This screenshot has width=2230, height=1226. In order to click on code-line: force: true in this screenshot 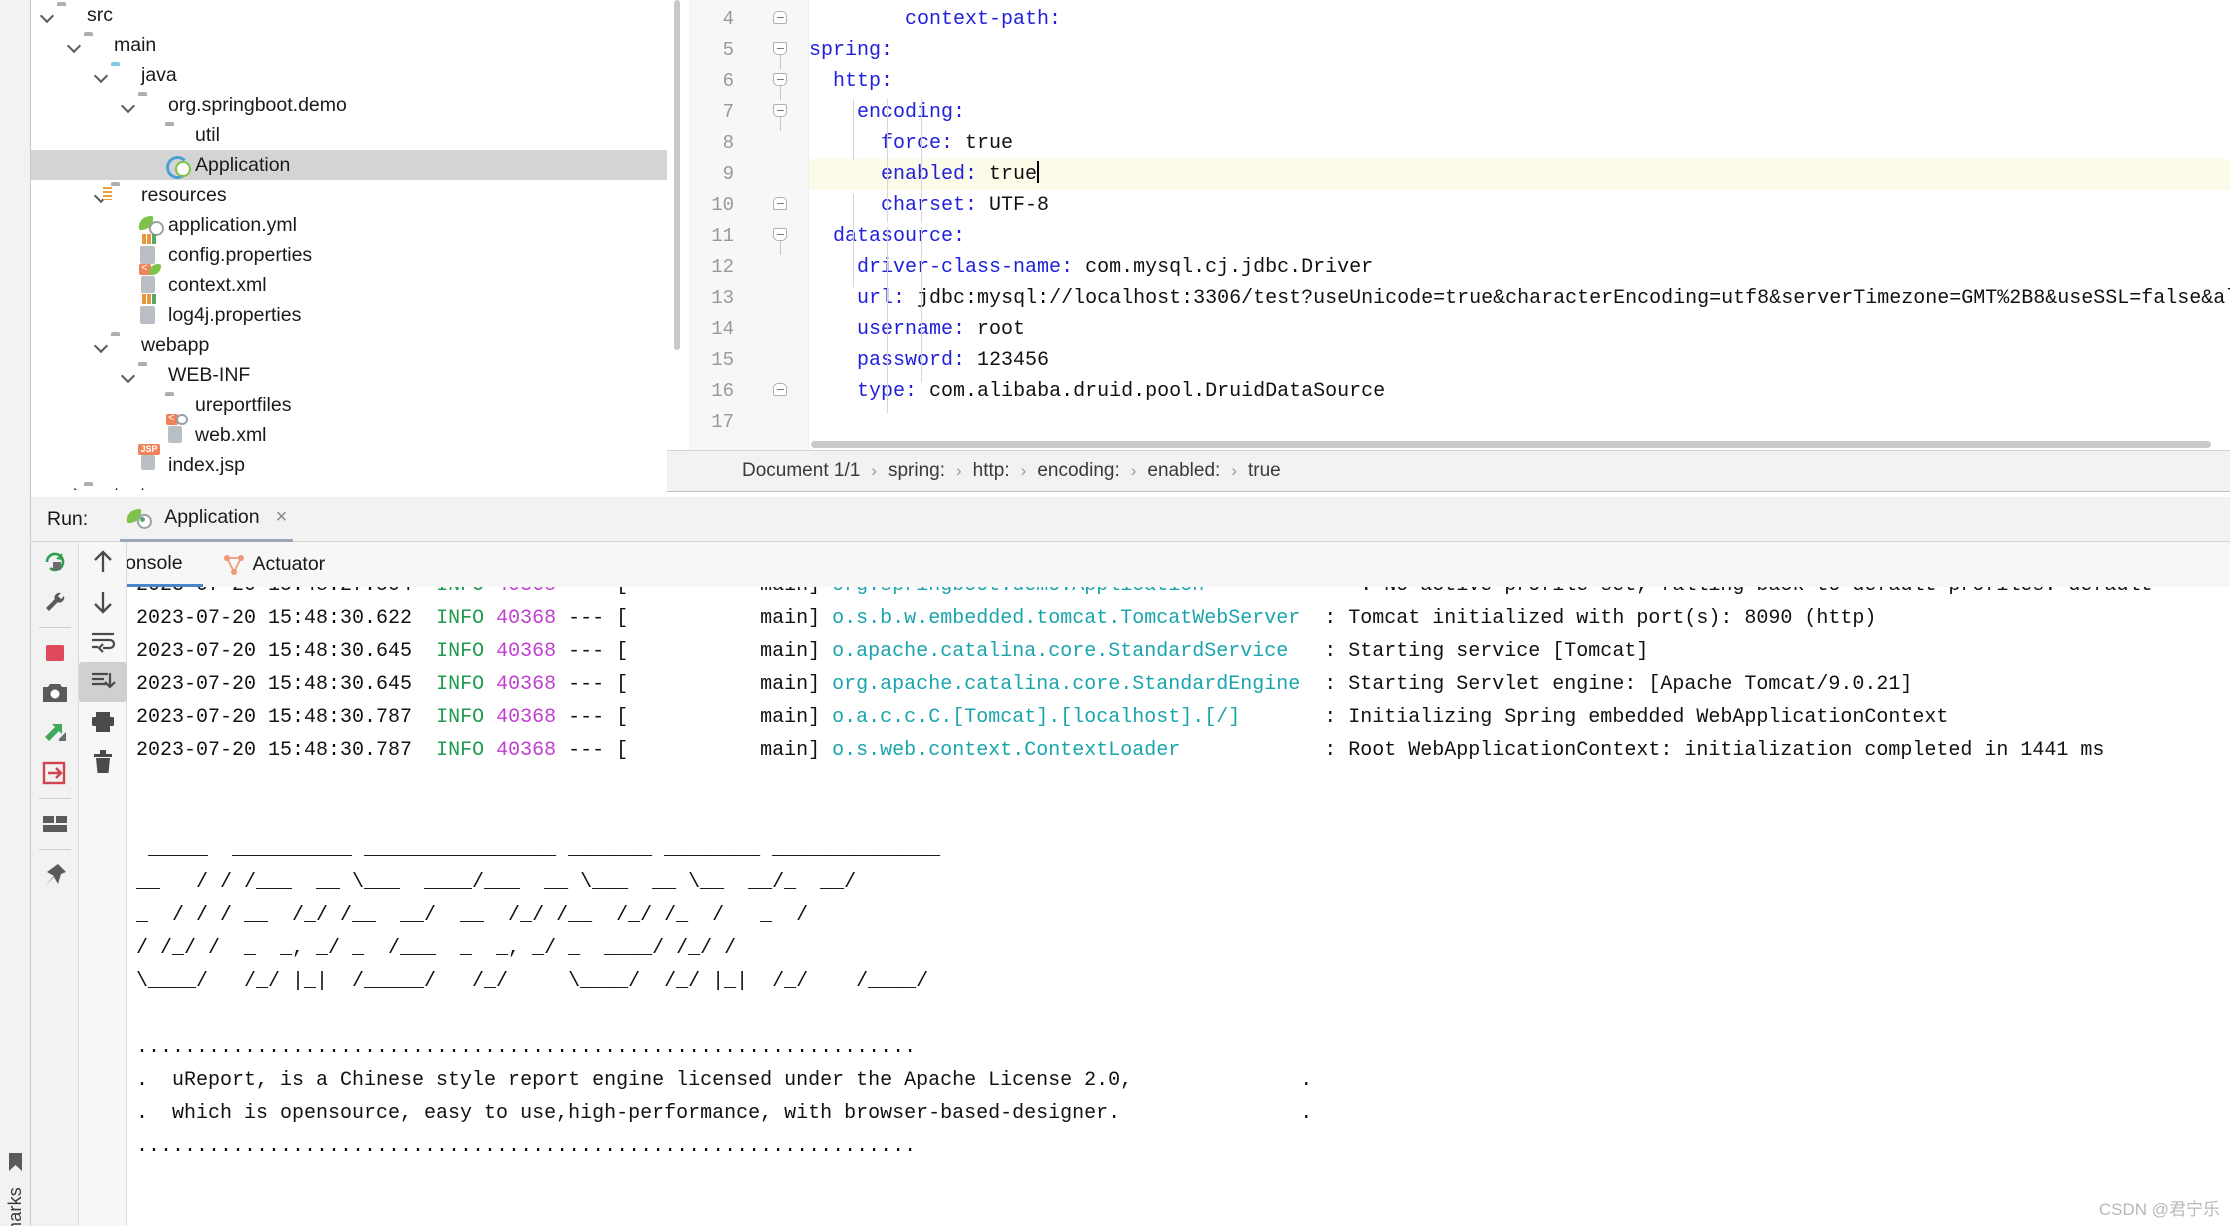, I will do `click(911, 143)`.